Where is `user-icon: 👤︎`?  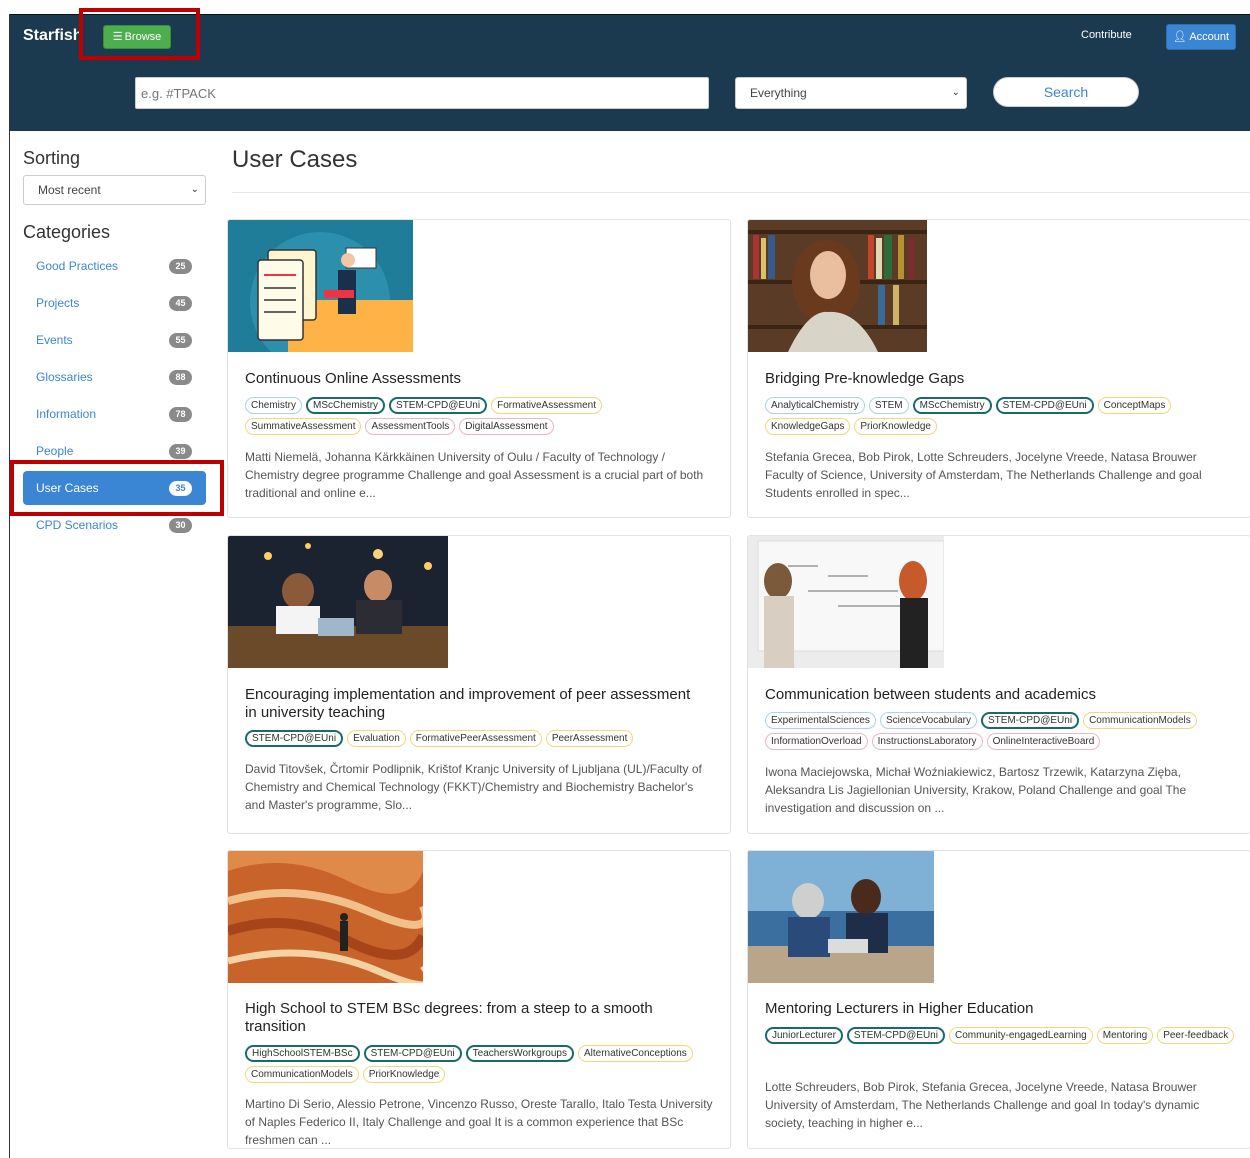
user-icon: 👤︎ is located at coordinates (1179, 37).